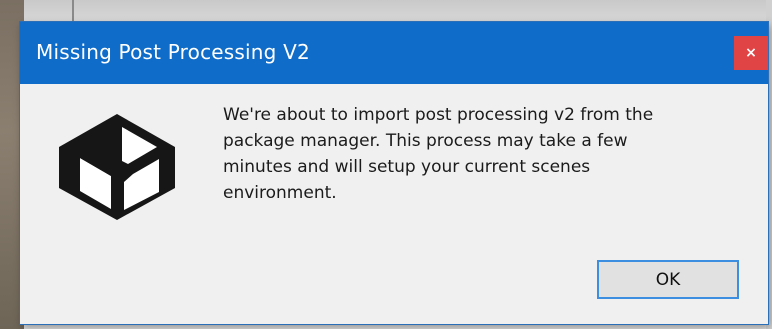 This screenshot has width=772, height=329. What do you see at coordinates (73, 11) in the screenshot?
I see `background-divider` at bounding box center [73, 11].